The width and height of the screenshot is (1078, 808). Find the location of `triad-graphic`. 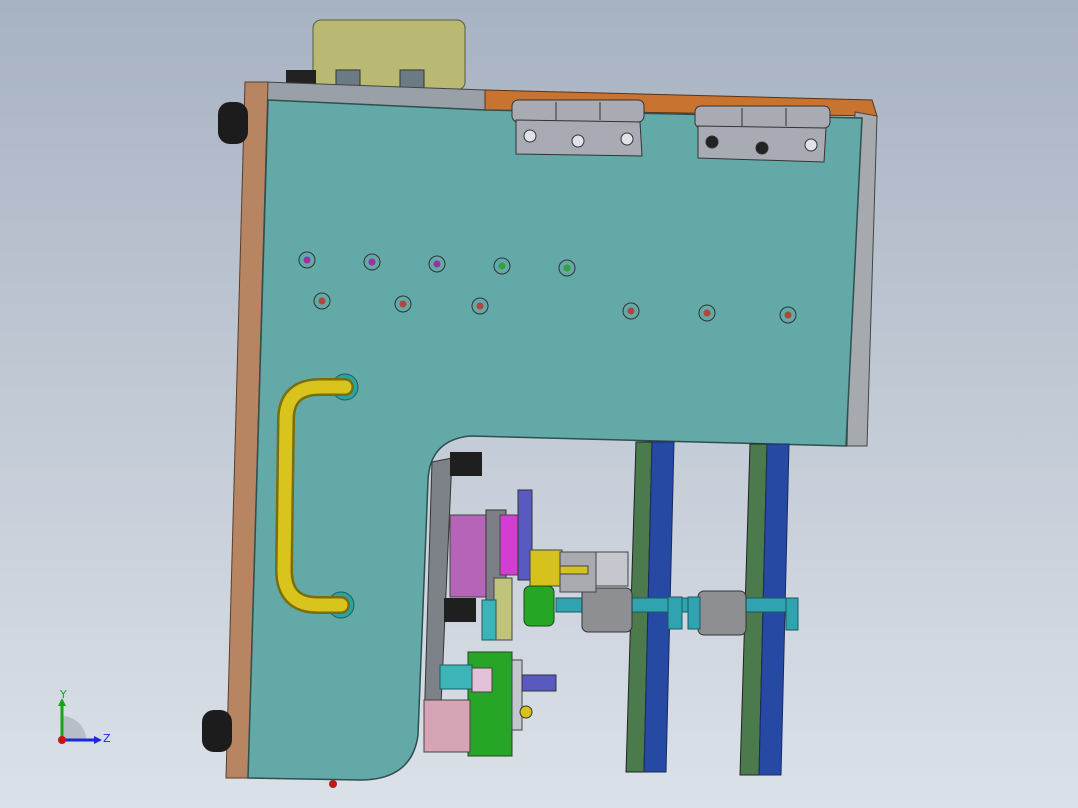

triad-graphic is located at coordinates (80, 721).